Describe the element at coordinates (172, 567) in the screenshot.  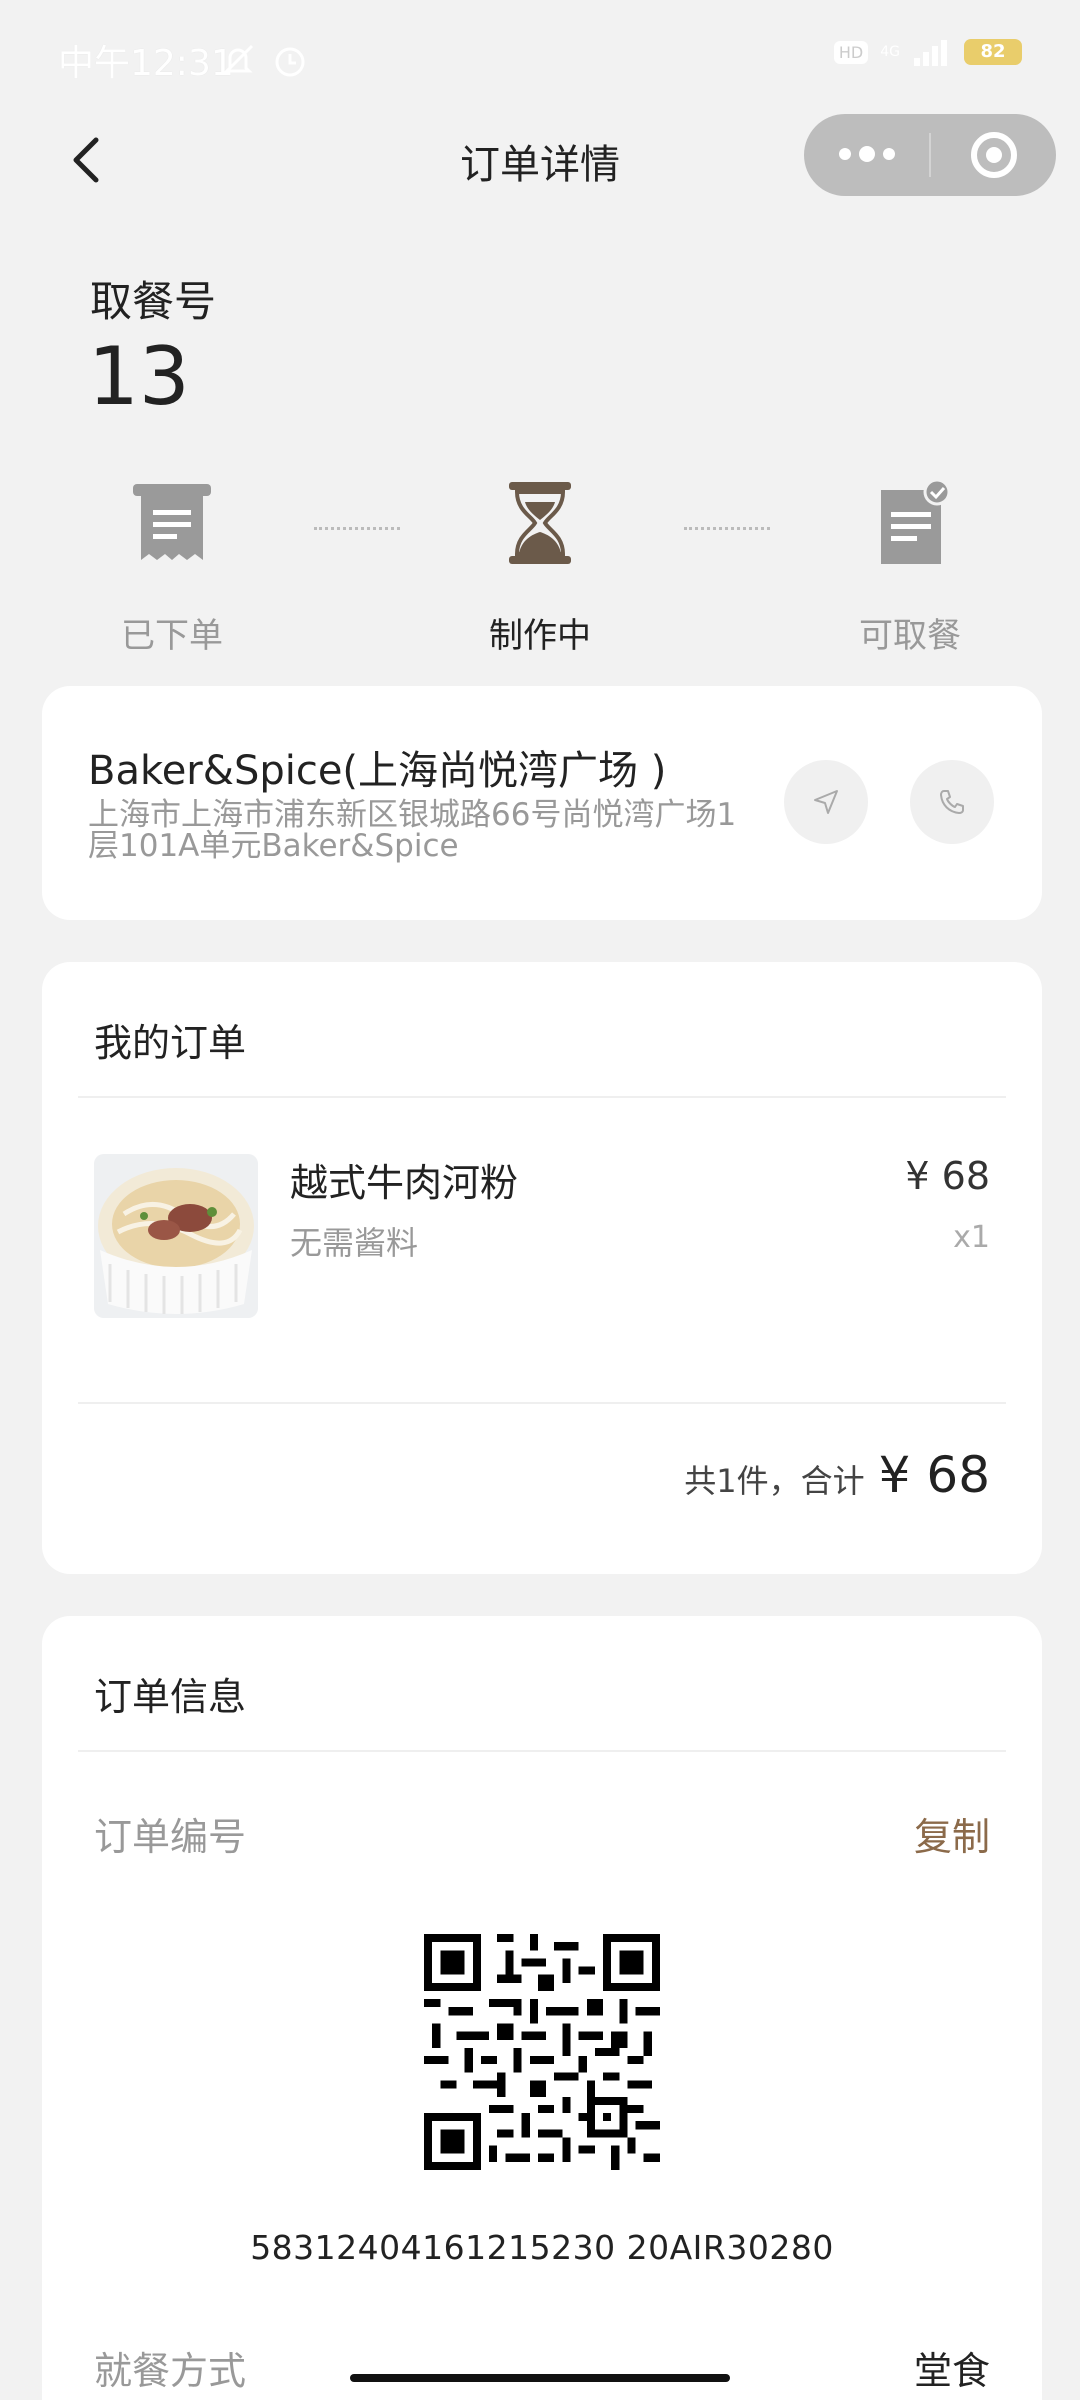
I see `step-ordered: 已下单` at that location.